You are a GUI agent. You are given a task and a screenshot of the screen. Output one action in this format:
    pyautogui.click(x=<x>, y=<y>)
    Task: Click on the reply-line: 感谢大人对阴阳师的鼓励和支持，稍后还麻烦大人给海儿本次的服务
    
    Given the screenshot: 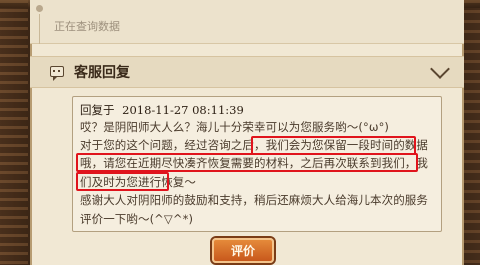 What is the action you would take?
    pyautogui.click(x=254, y=200)
    